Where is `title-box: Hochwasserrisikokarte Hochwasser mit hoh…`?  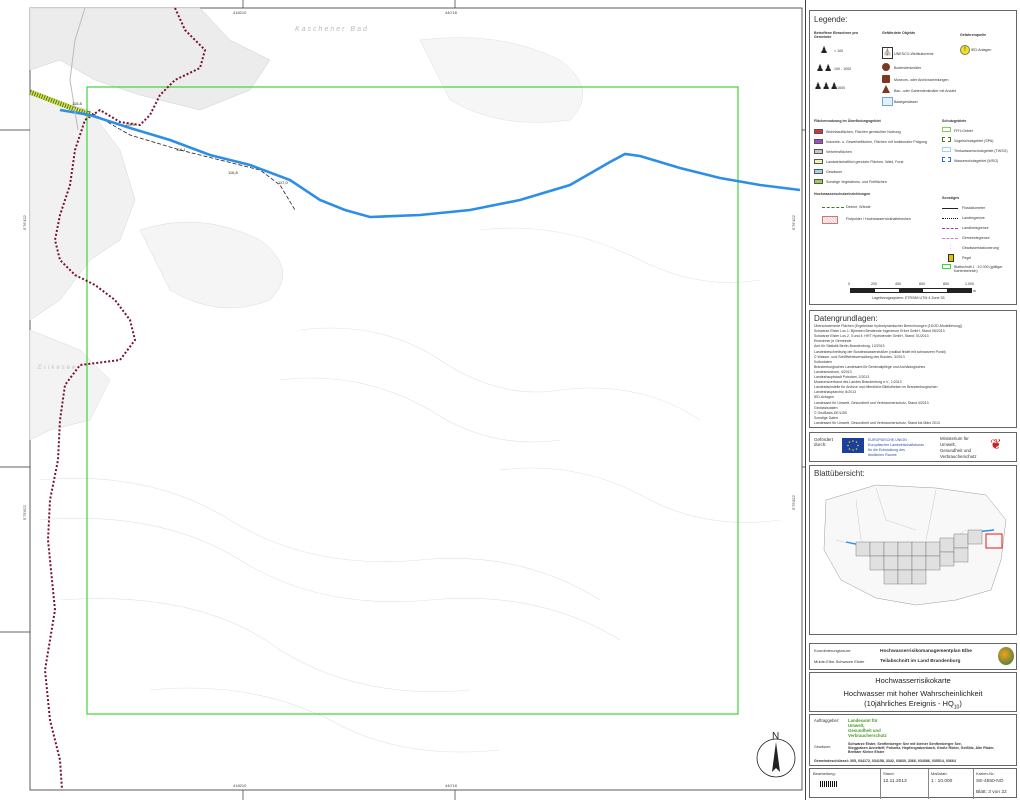
title-box: Hochwasserrisikokarte Hochwasser mit hoh… is located at coordinates (913, 692).